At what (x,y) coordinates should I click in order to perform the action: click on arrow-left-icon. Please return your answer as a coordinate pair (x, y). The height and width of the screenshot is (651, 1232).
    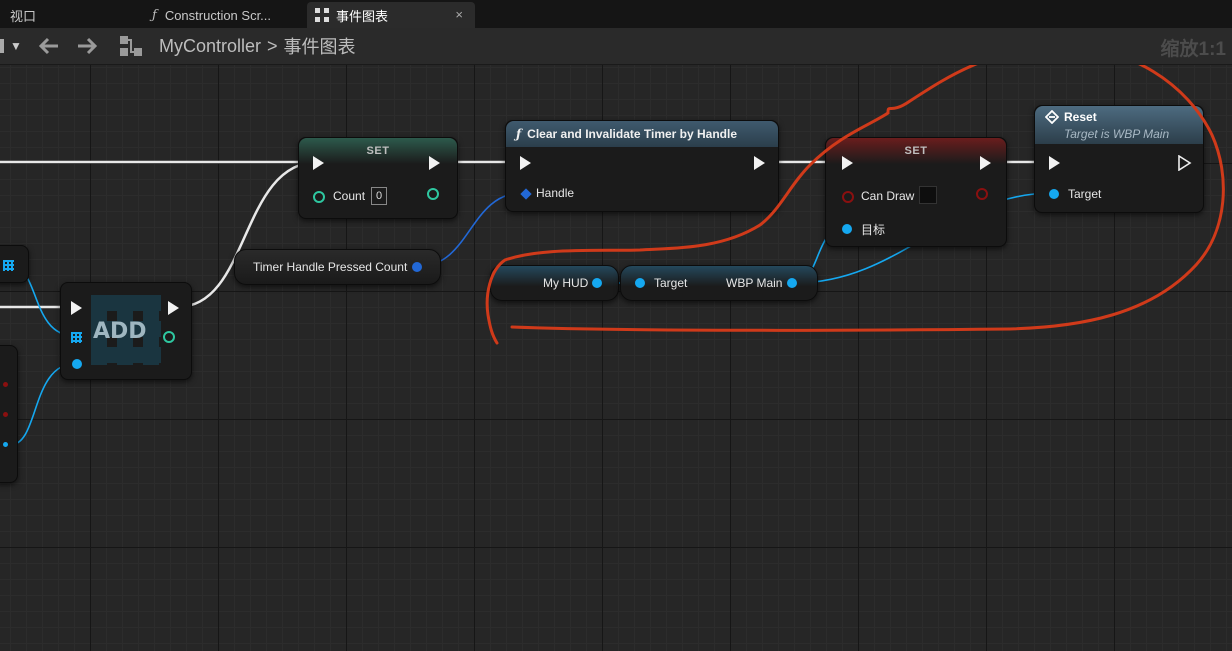
    Looking at the image, I should click on (48, 46).